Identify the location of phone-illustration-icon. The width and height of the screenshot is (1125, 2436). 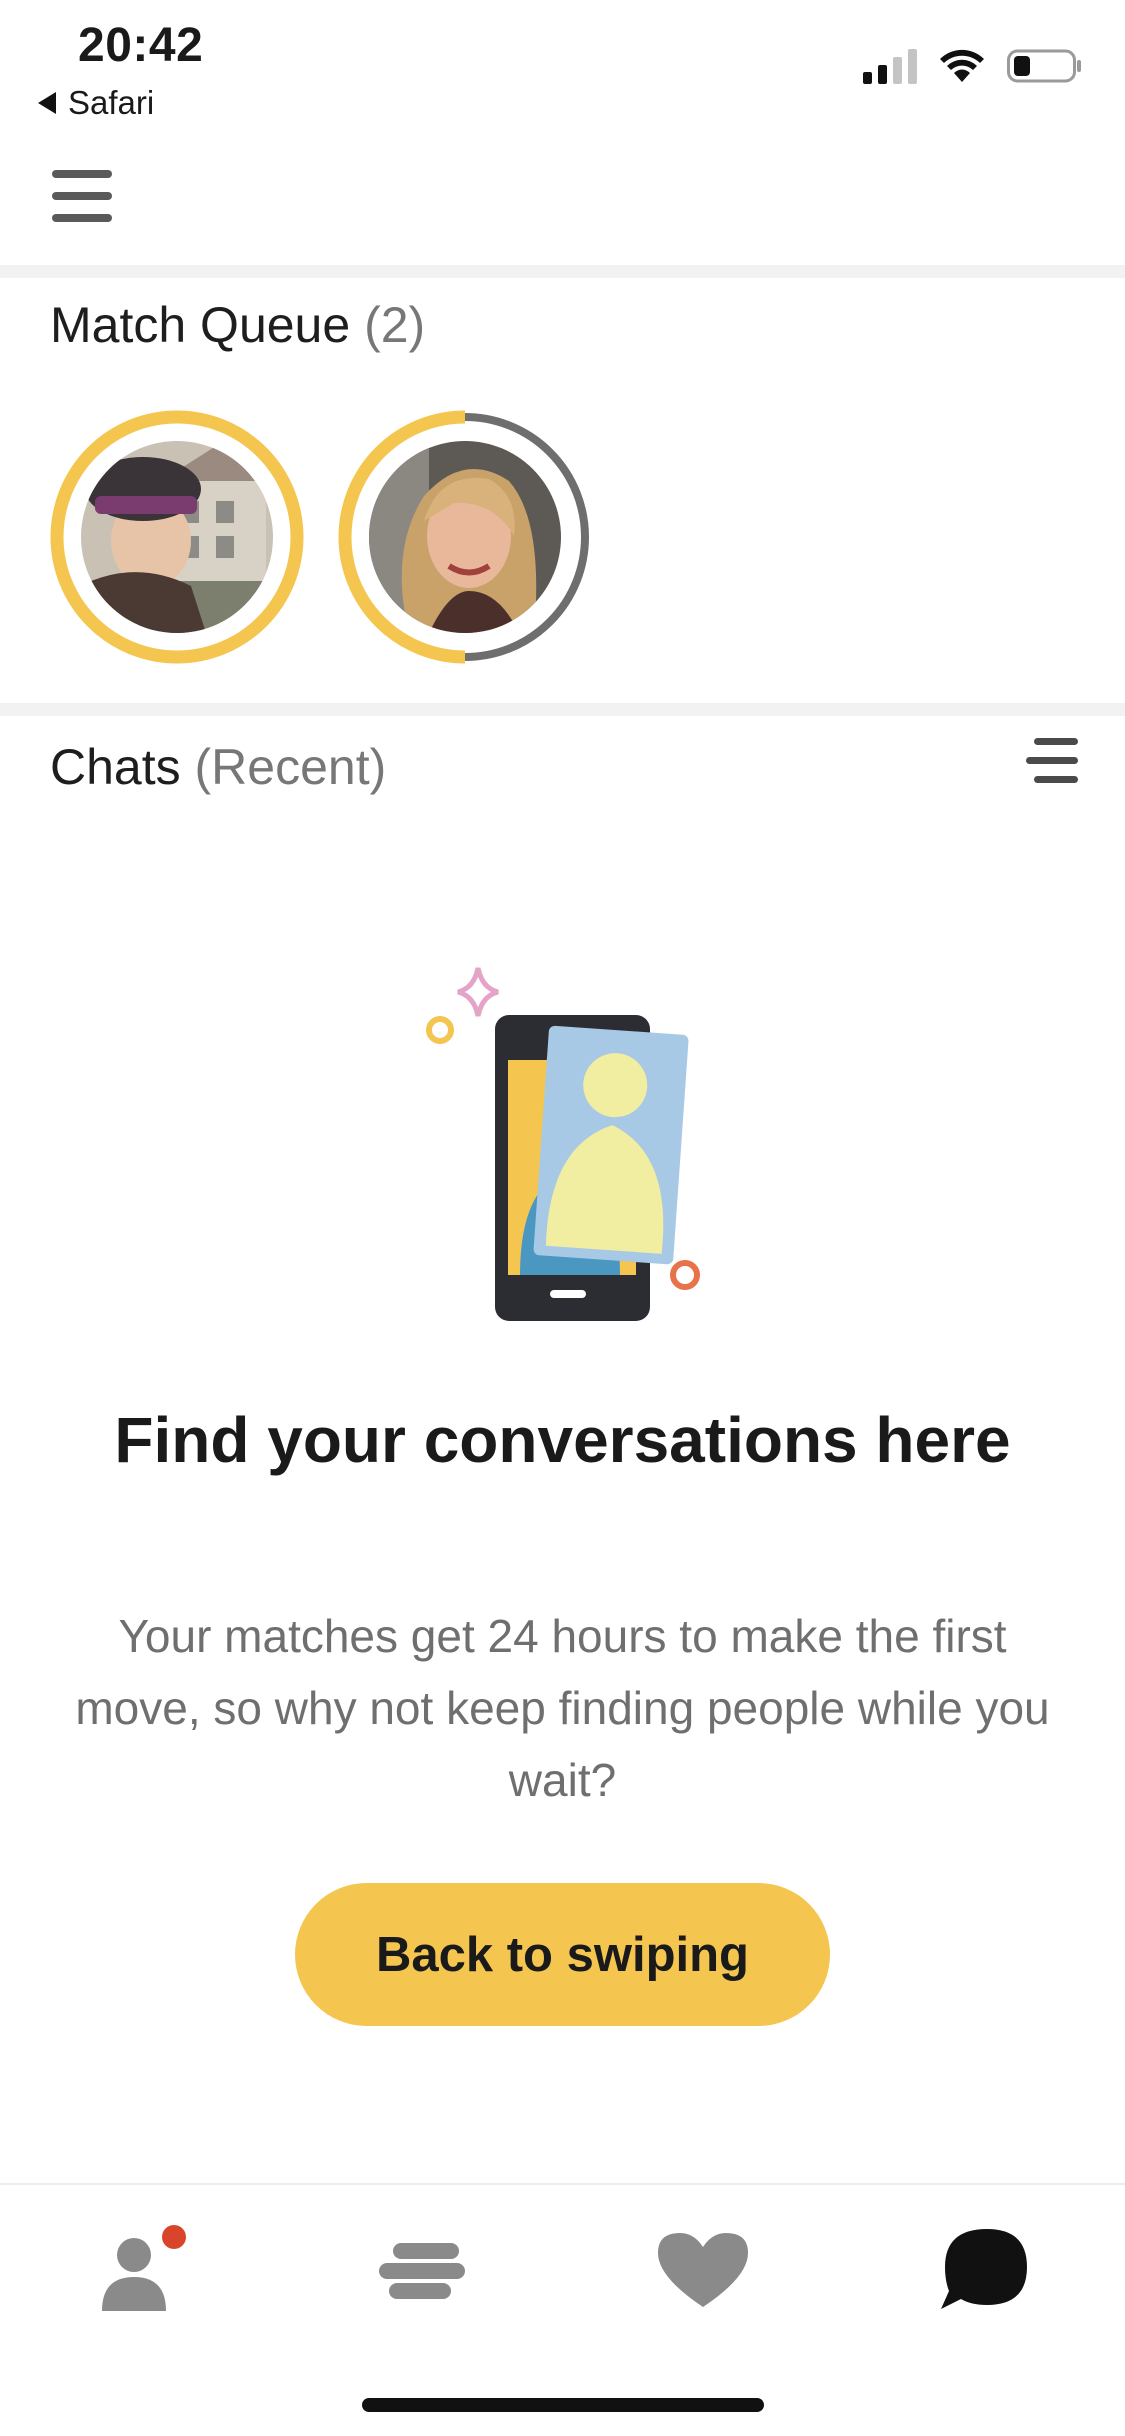
(563, 1144).